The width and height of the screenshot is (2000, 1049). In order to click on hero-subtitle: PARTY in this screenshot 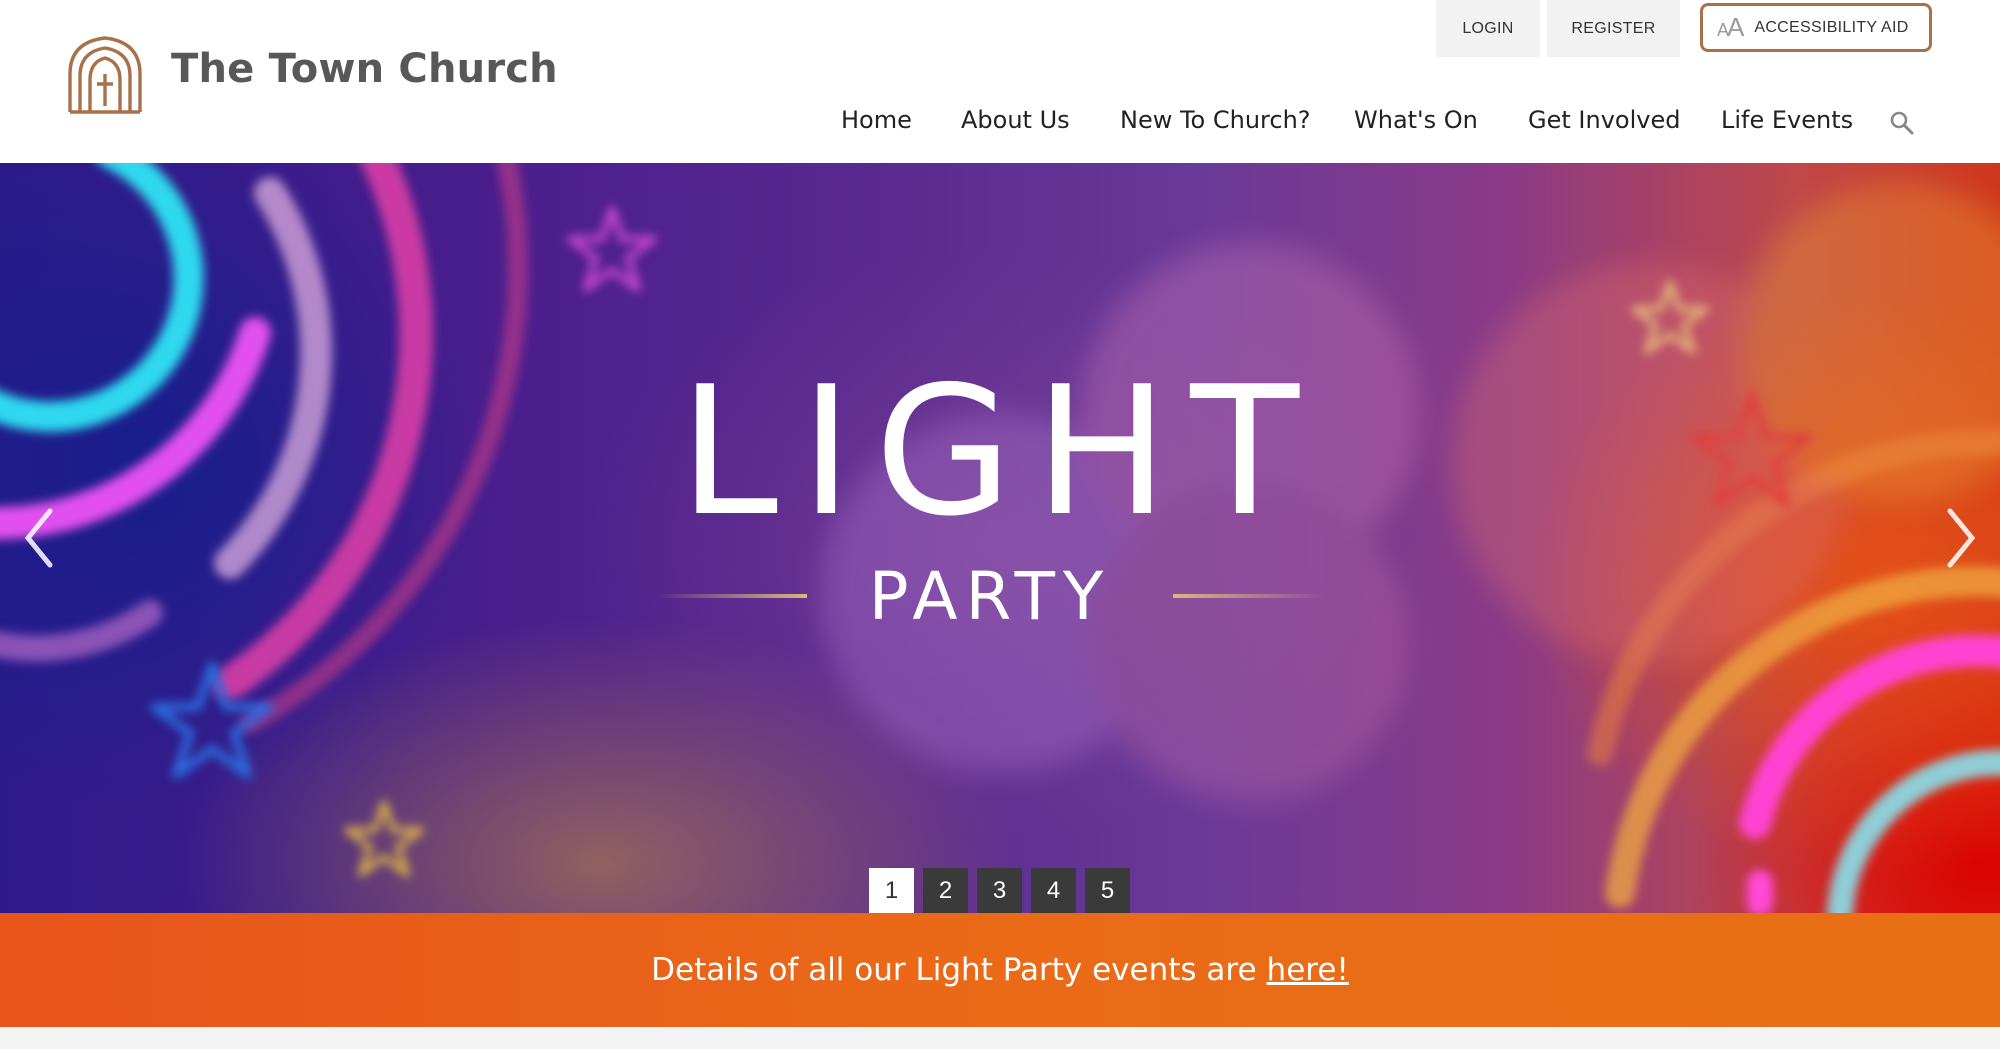, I will do `click(990, 596)`.